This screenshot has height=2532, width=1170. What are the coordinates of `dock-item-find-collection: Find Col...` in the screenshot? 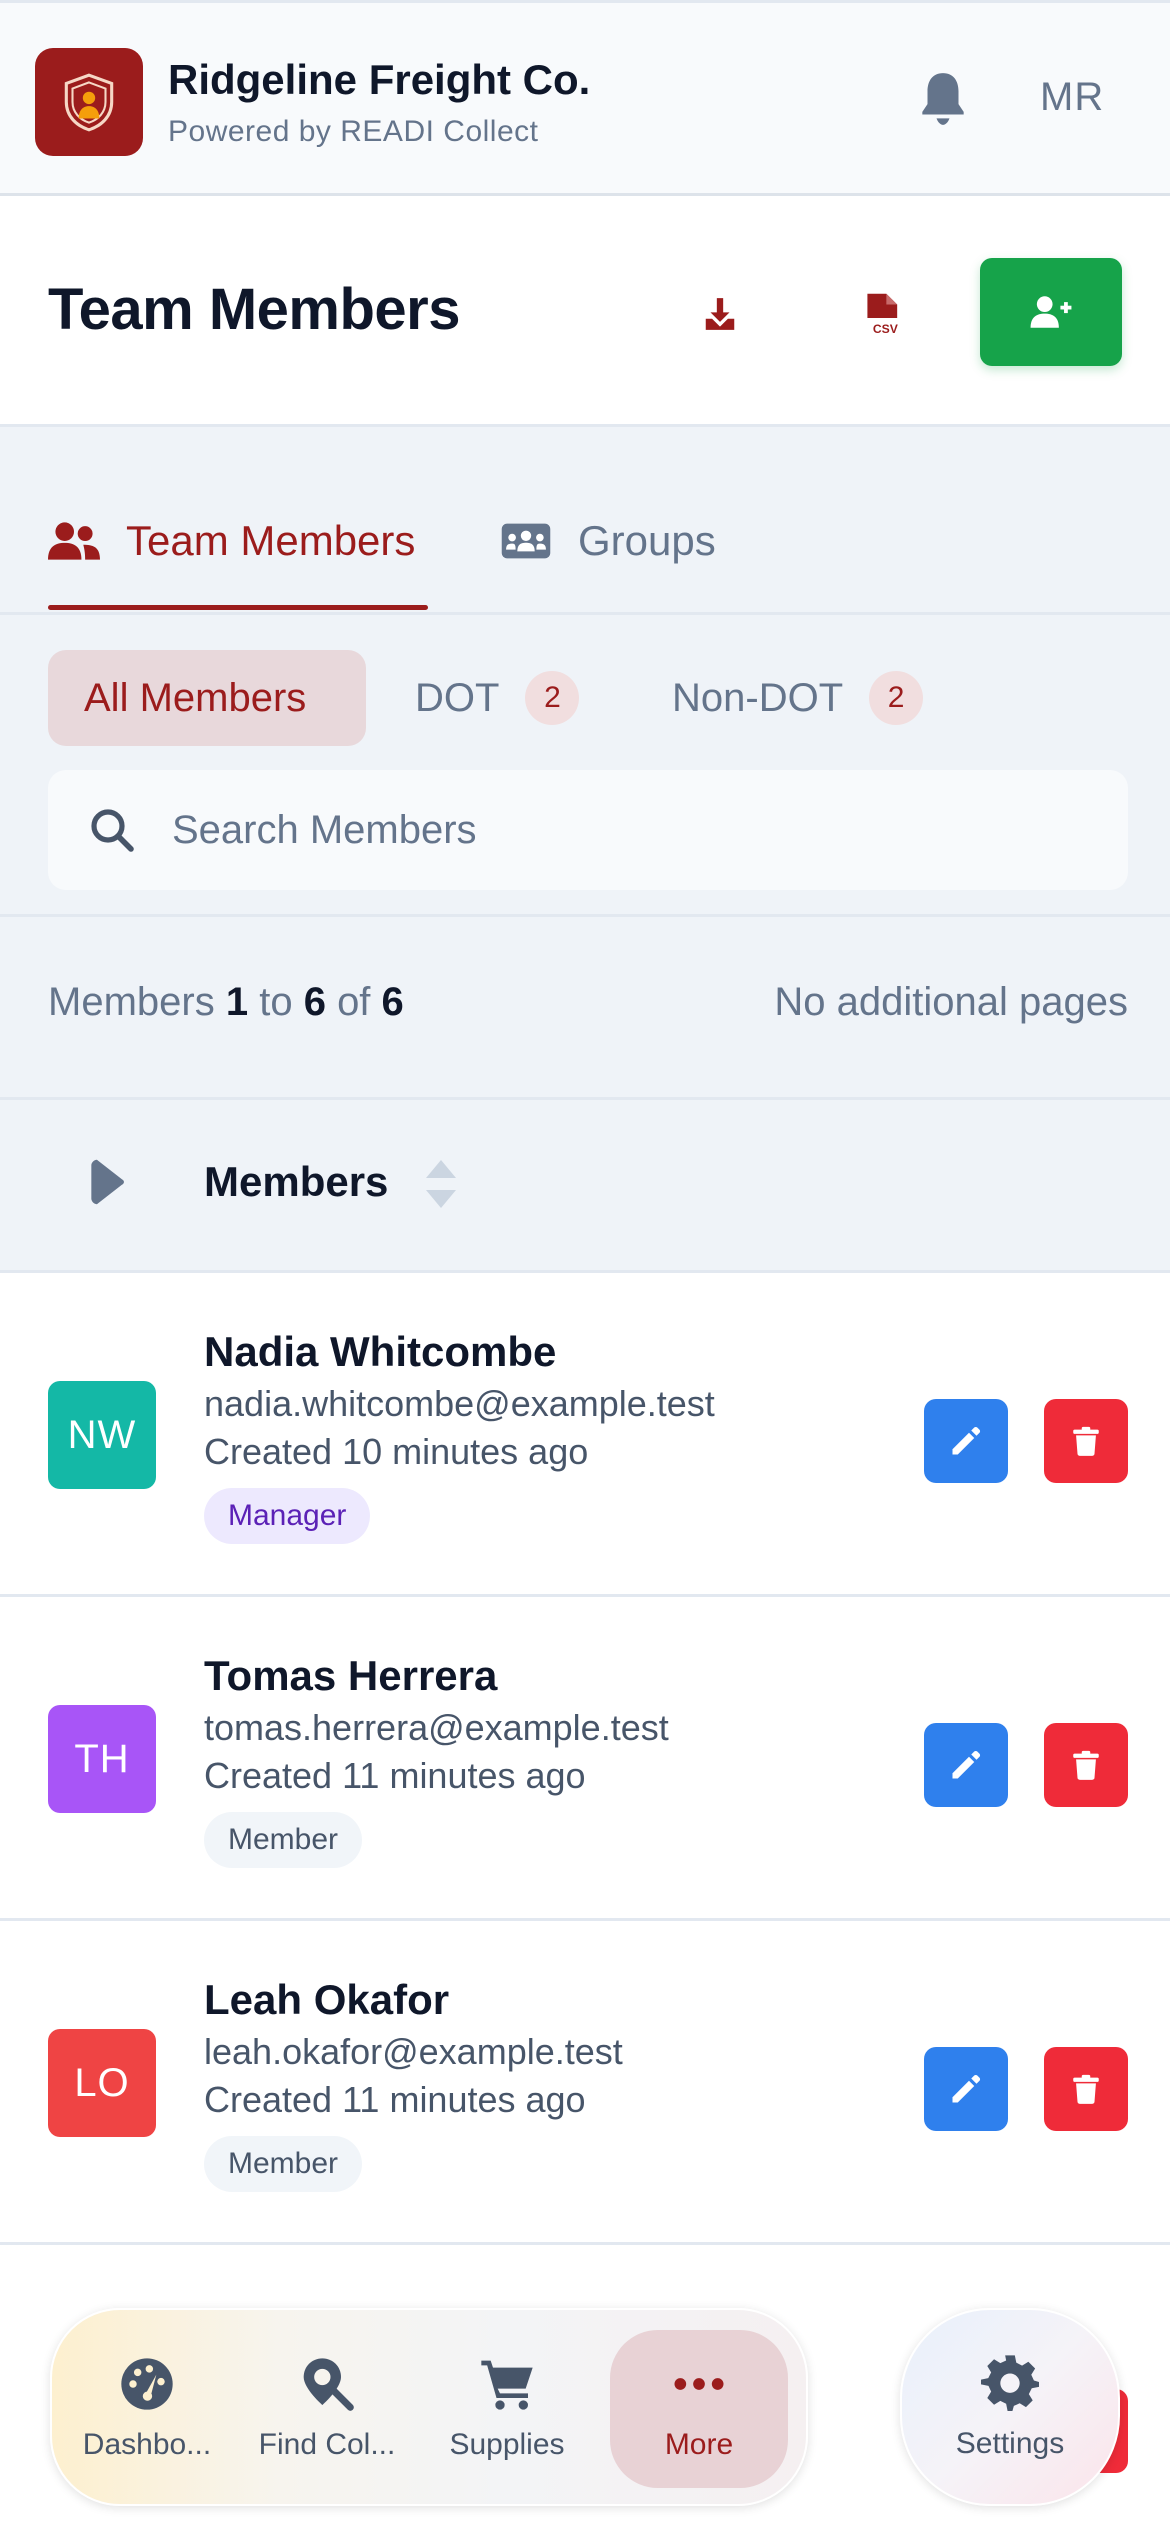 It's located at (327, 2409).